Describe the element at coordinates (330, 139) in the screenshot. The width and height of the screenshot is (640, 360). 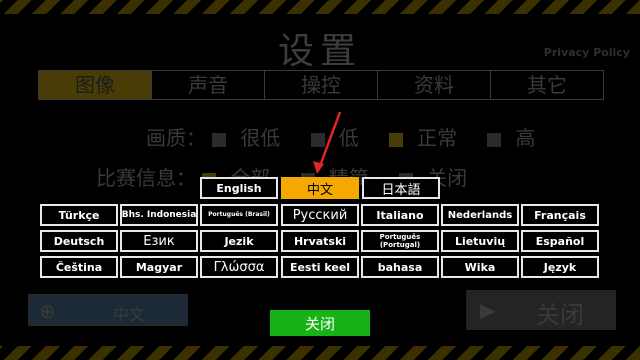
I see `arrow-shaft` at that location.